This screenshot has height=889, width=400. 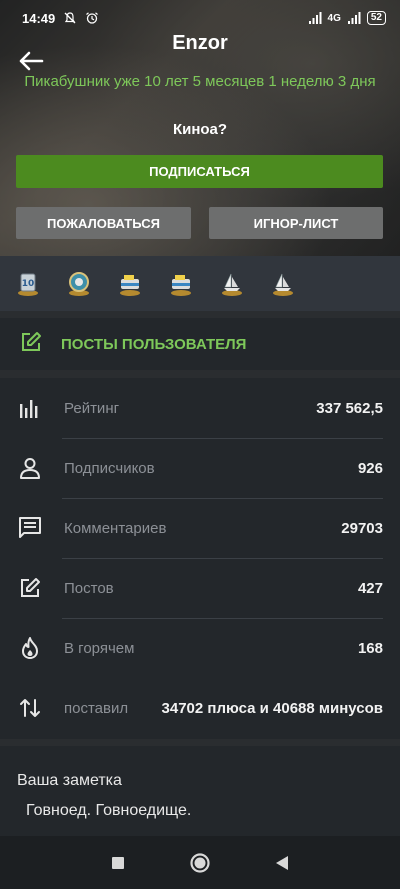 What do you see at coordinates (99, 648) in the screenshot?
I see `stat-name: В горячем` at bounding box center [99, 648].